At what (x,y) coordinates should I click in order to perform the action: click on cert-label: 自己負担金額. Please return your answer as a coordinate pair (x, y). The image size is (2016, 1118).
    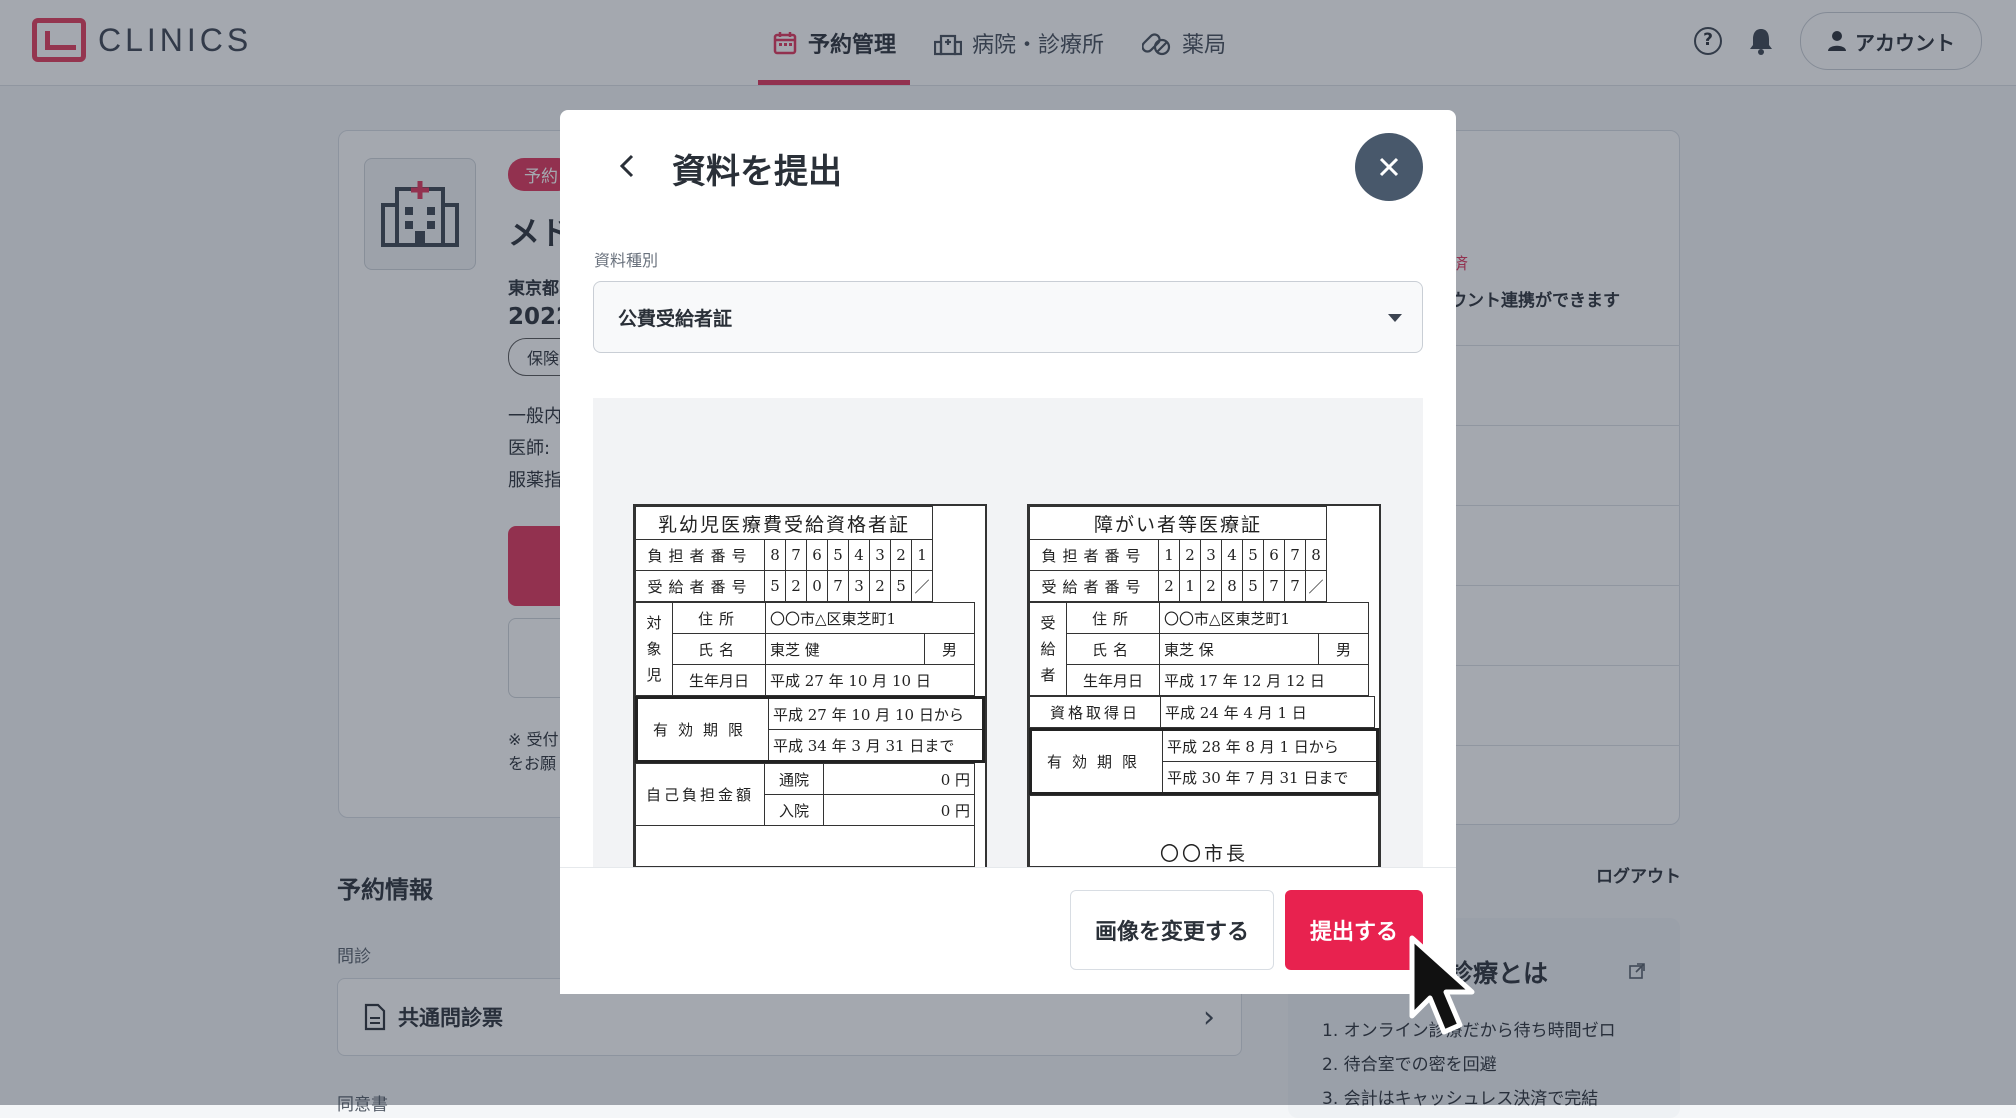
    Looking at the image, I should click on (700, 794).